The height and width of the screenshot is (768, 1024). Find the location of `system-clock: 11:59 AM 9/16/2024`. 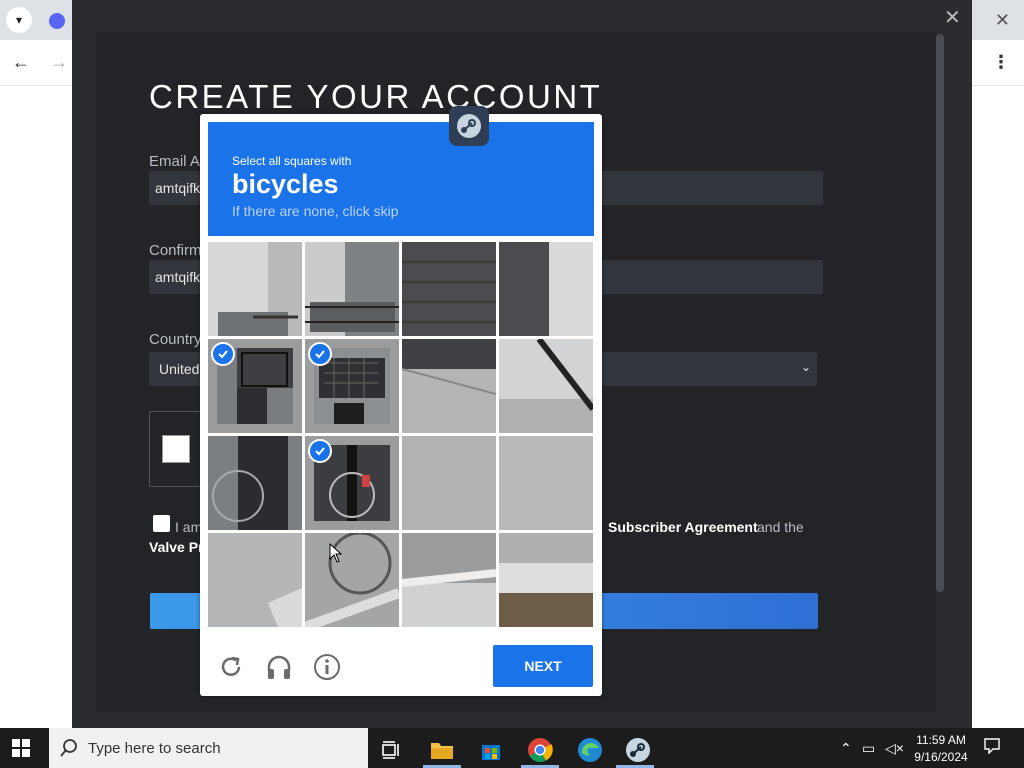

system-clock: 11:59 AM 9/16/2024 is located at coordinates (941, 749).